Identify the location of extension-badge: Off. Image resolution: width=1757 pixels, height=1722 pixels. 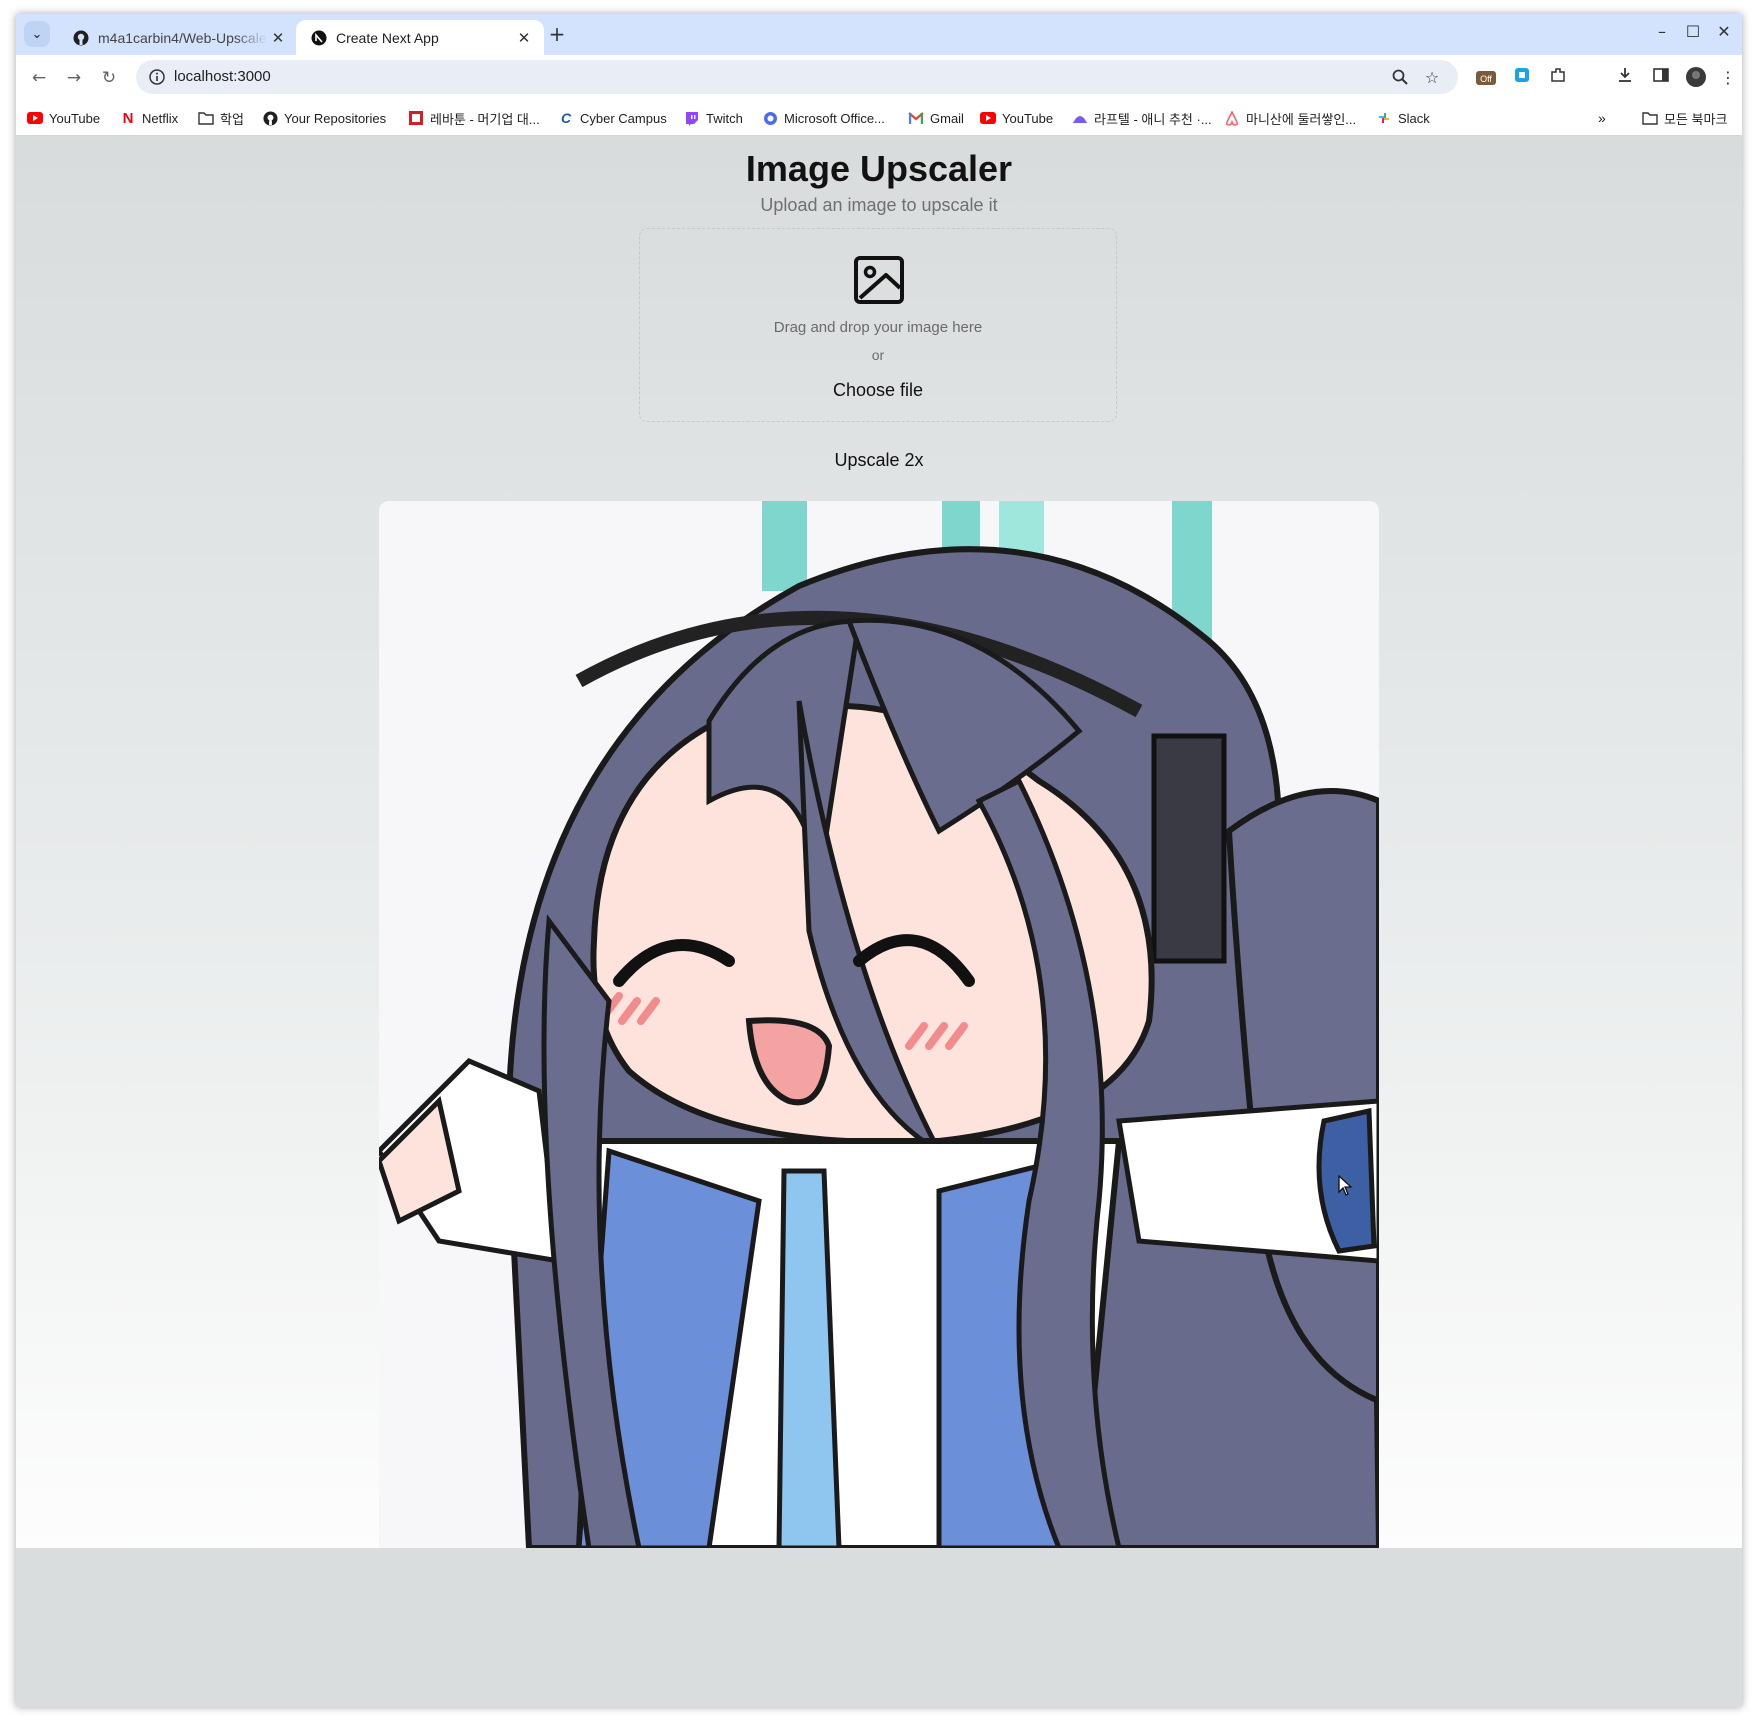
(1486, 79).